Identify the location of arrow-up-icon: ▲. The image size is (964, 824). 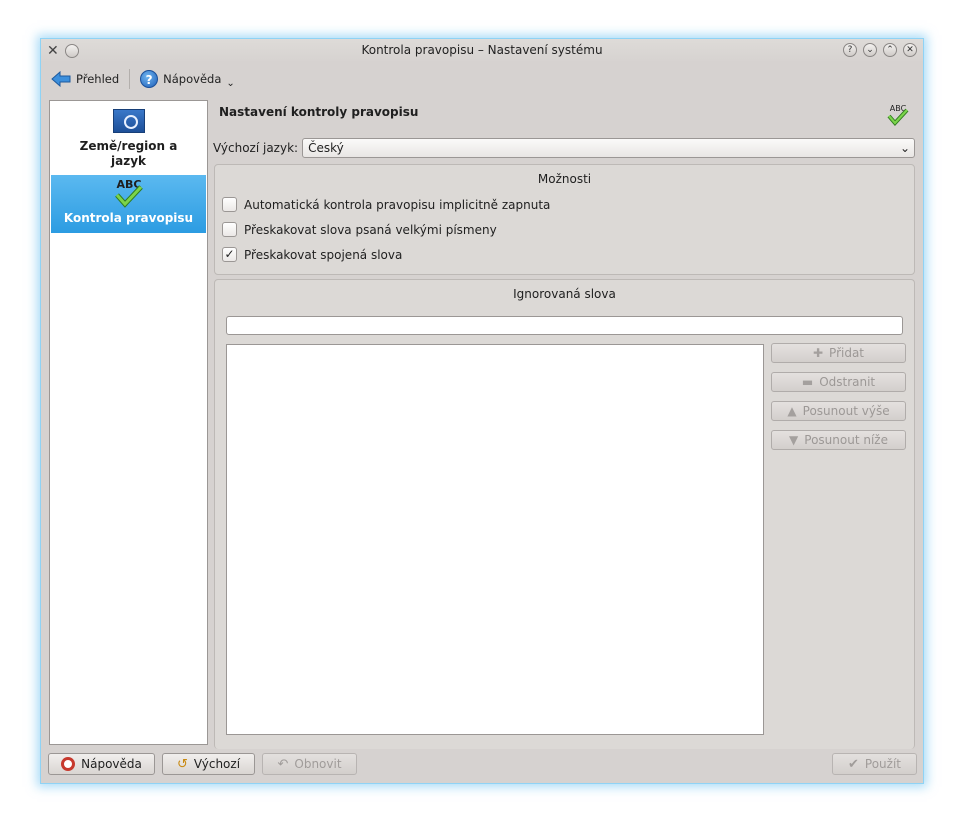
(792, 411).